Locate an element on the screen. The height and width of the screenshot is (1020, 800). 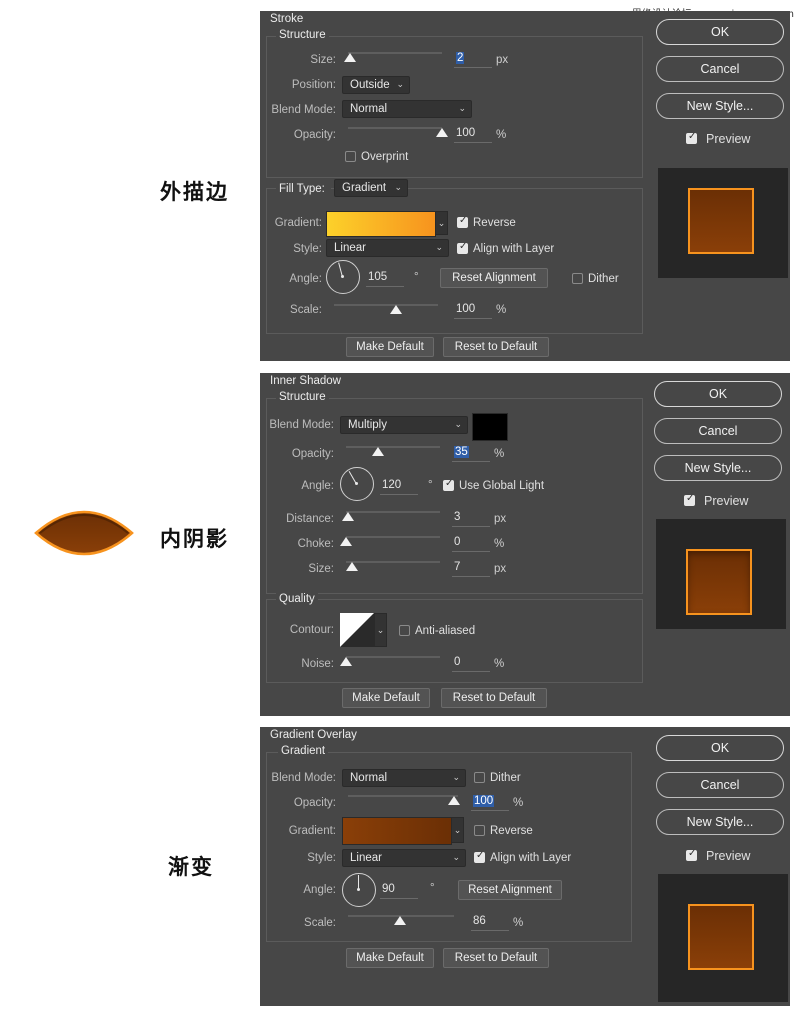
scale-input: 100 is located at coordinates (473, 311).